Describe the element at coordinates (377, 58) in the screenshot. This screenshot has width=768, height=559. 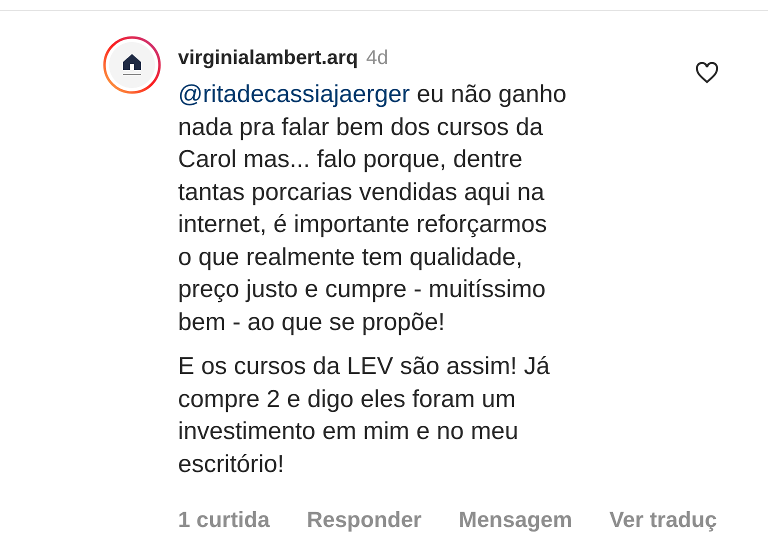
I see `comment-time: 4d` at that location.